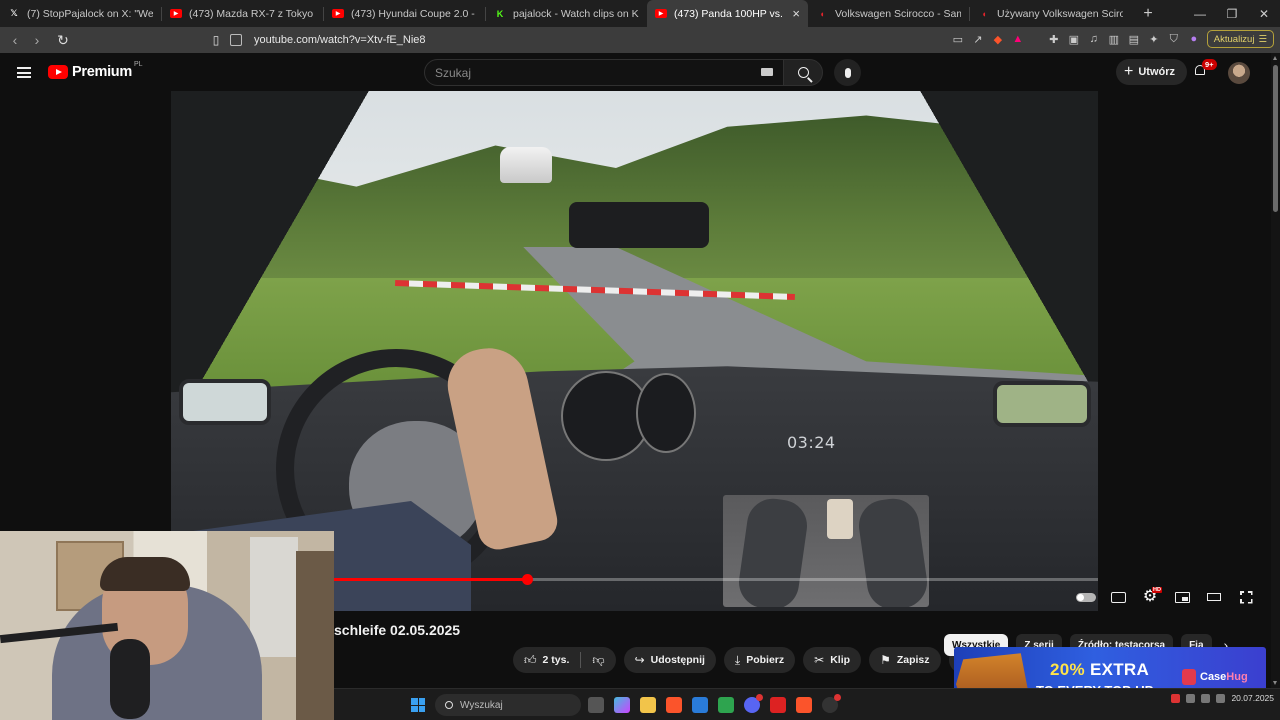 This screenshot has height=720, width=1280. I want to click on miniplayer-button, so click(1182, 597).